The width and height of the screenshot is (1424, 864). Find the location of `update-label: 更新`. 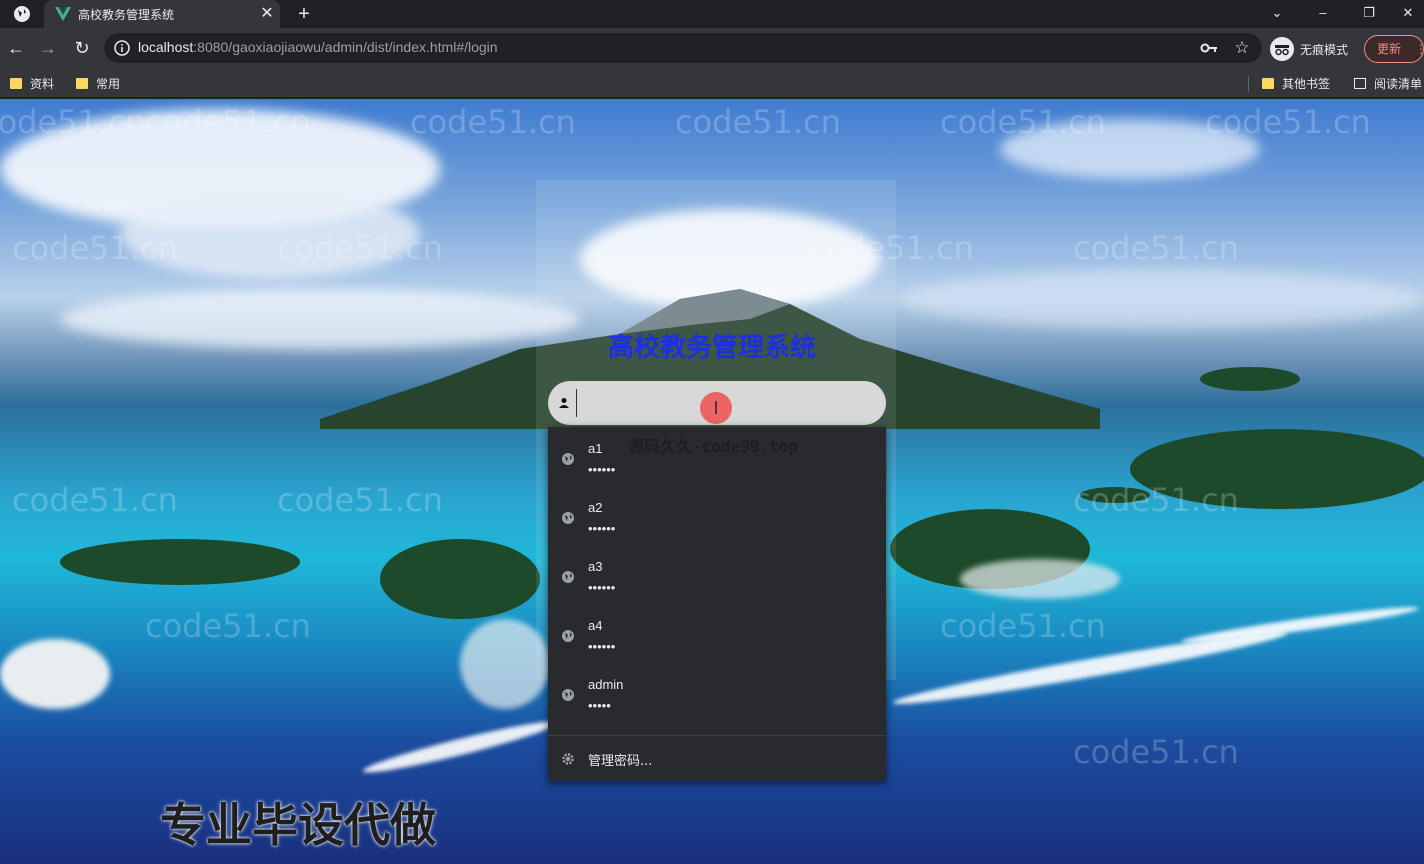

update-label: 更新 is located at coordinates (1389, 49).